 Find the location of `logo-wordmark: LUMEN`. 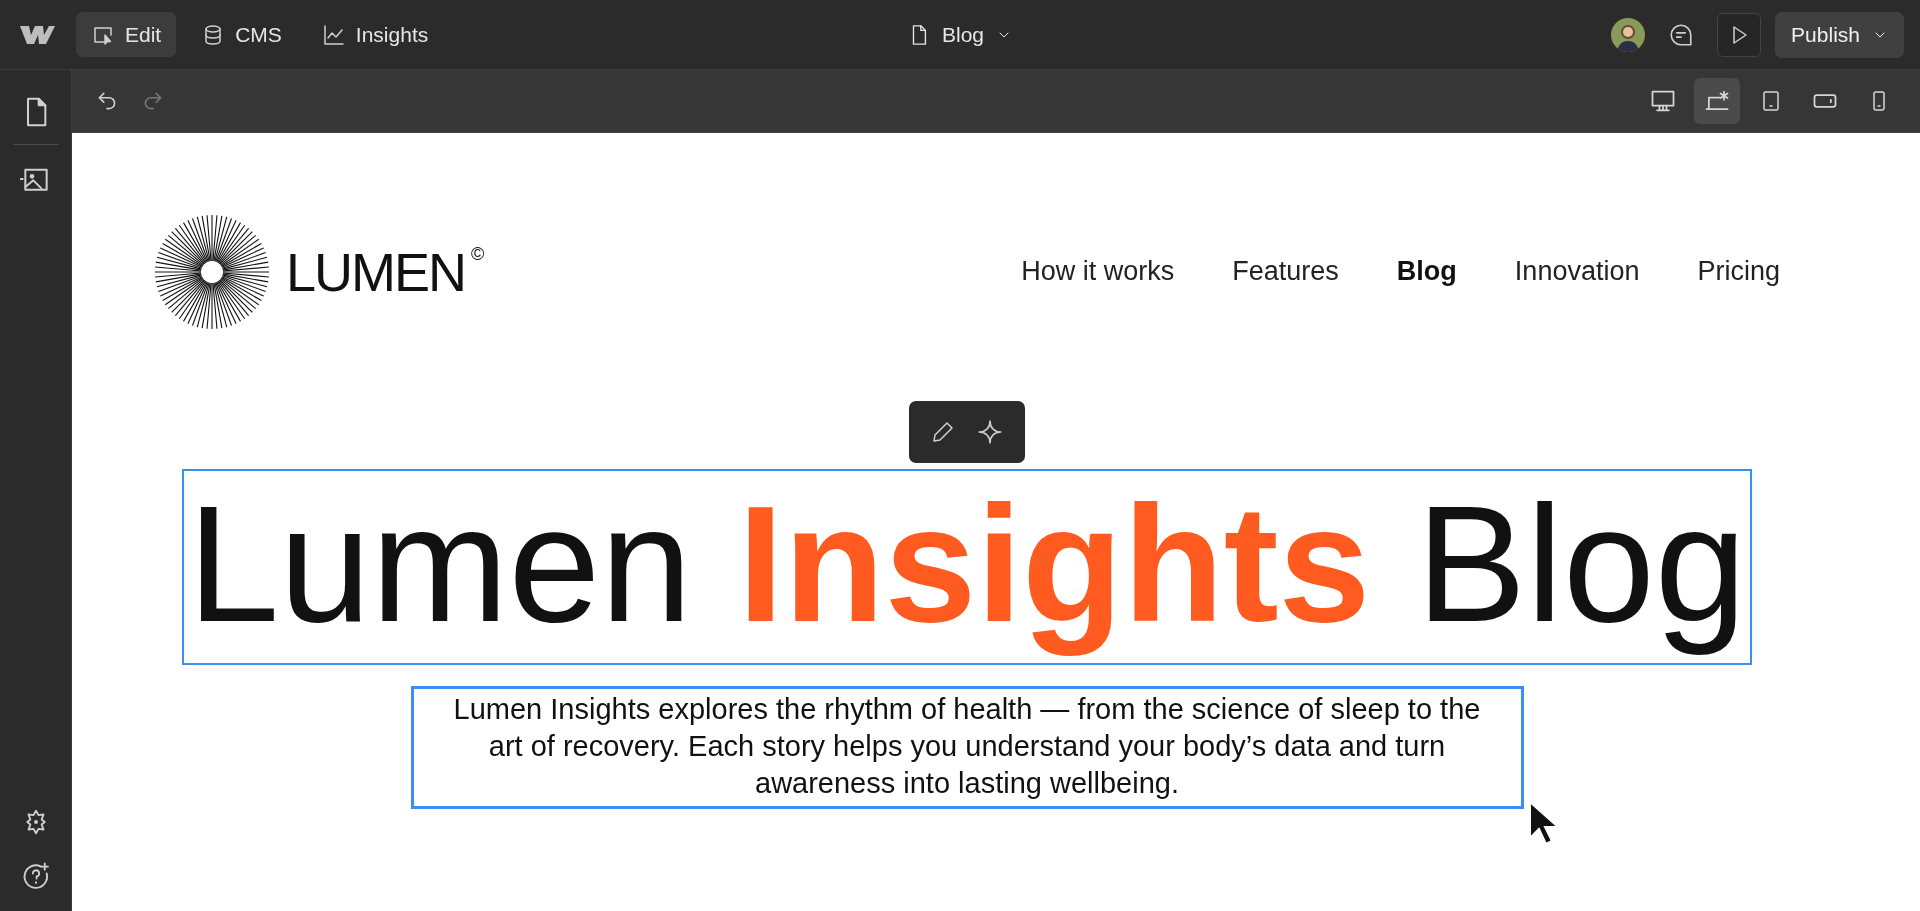

logo-wordmark: LUMEN is located at coordinates (376, 271).